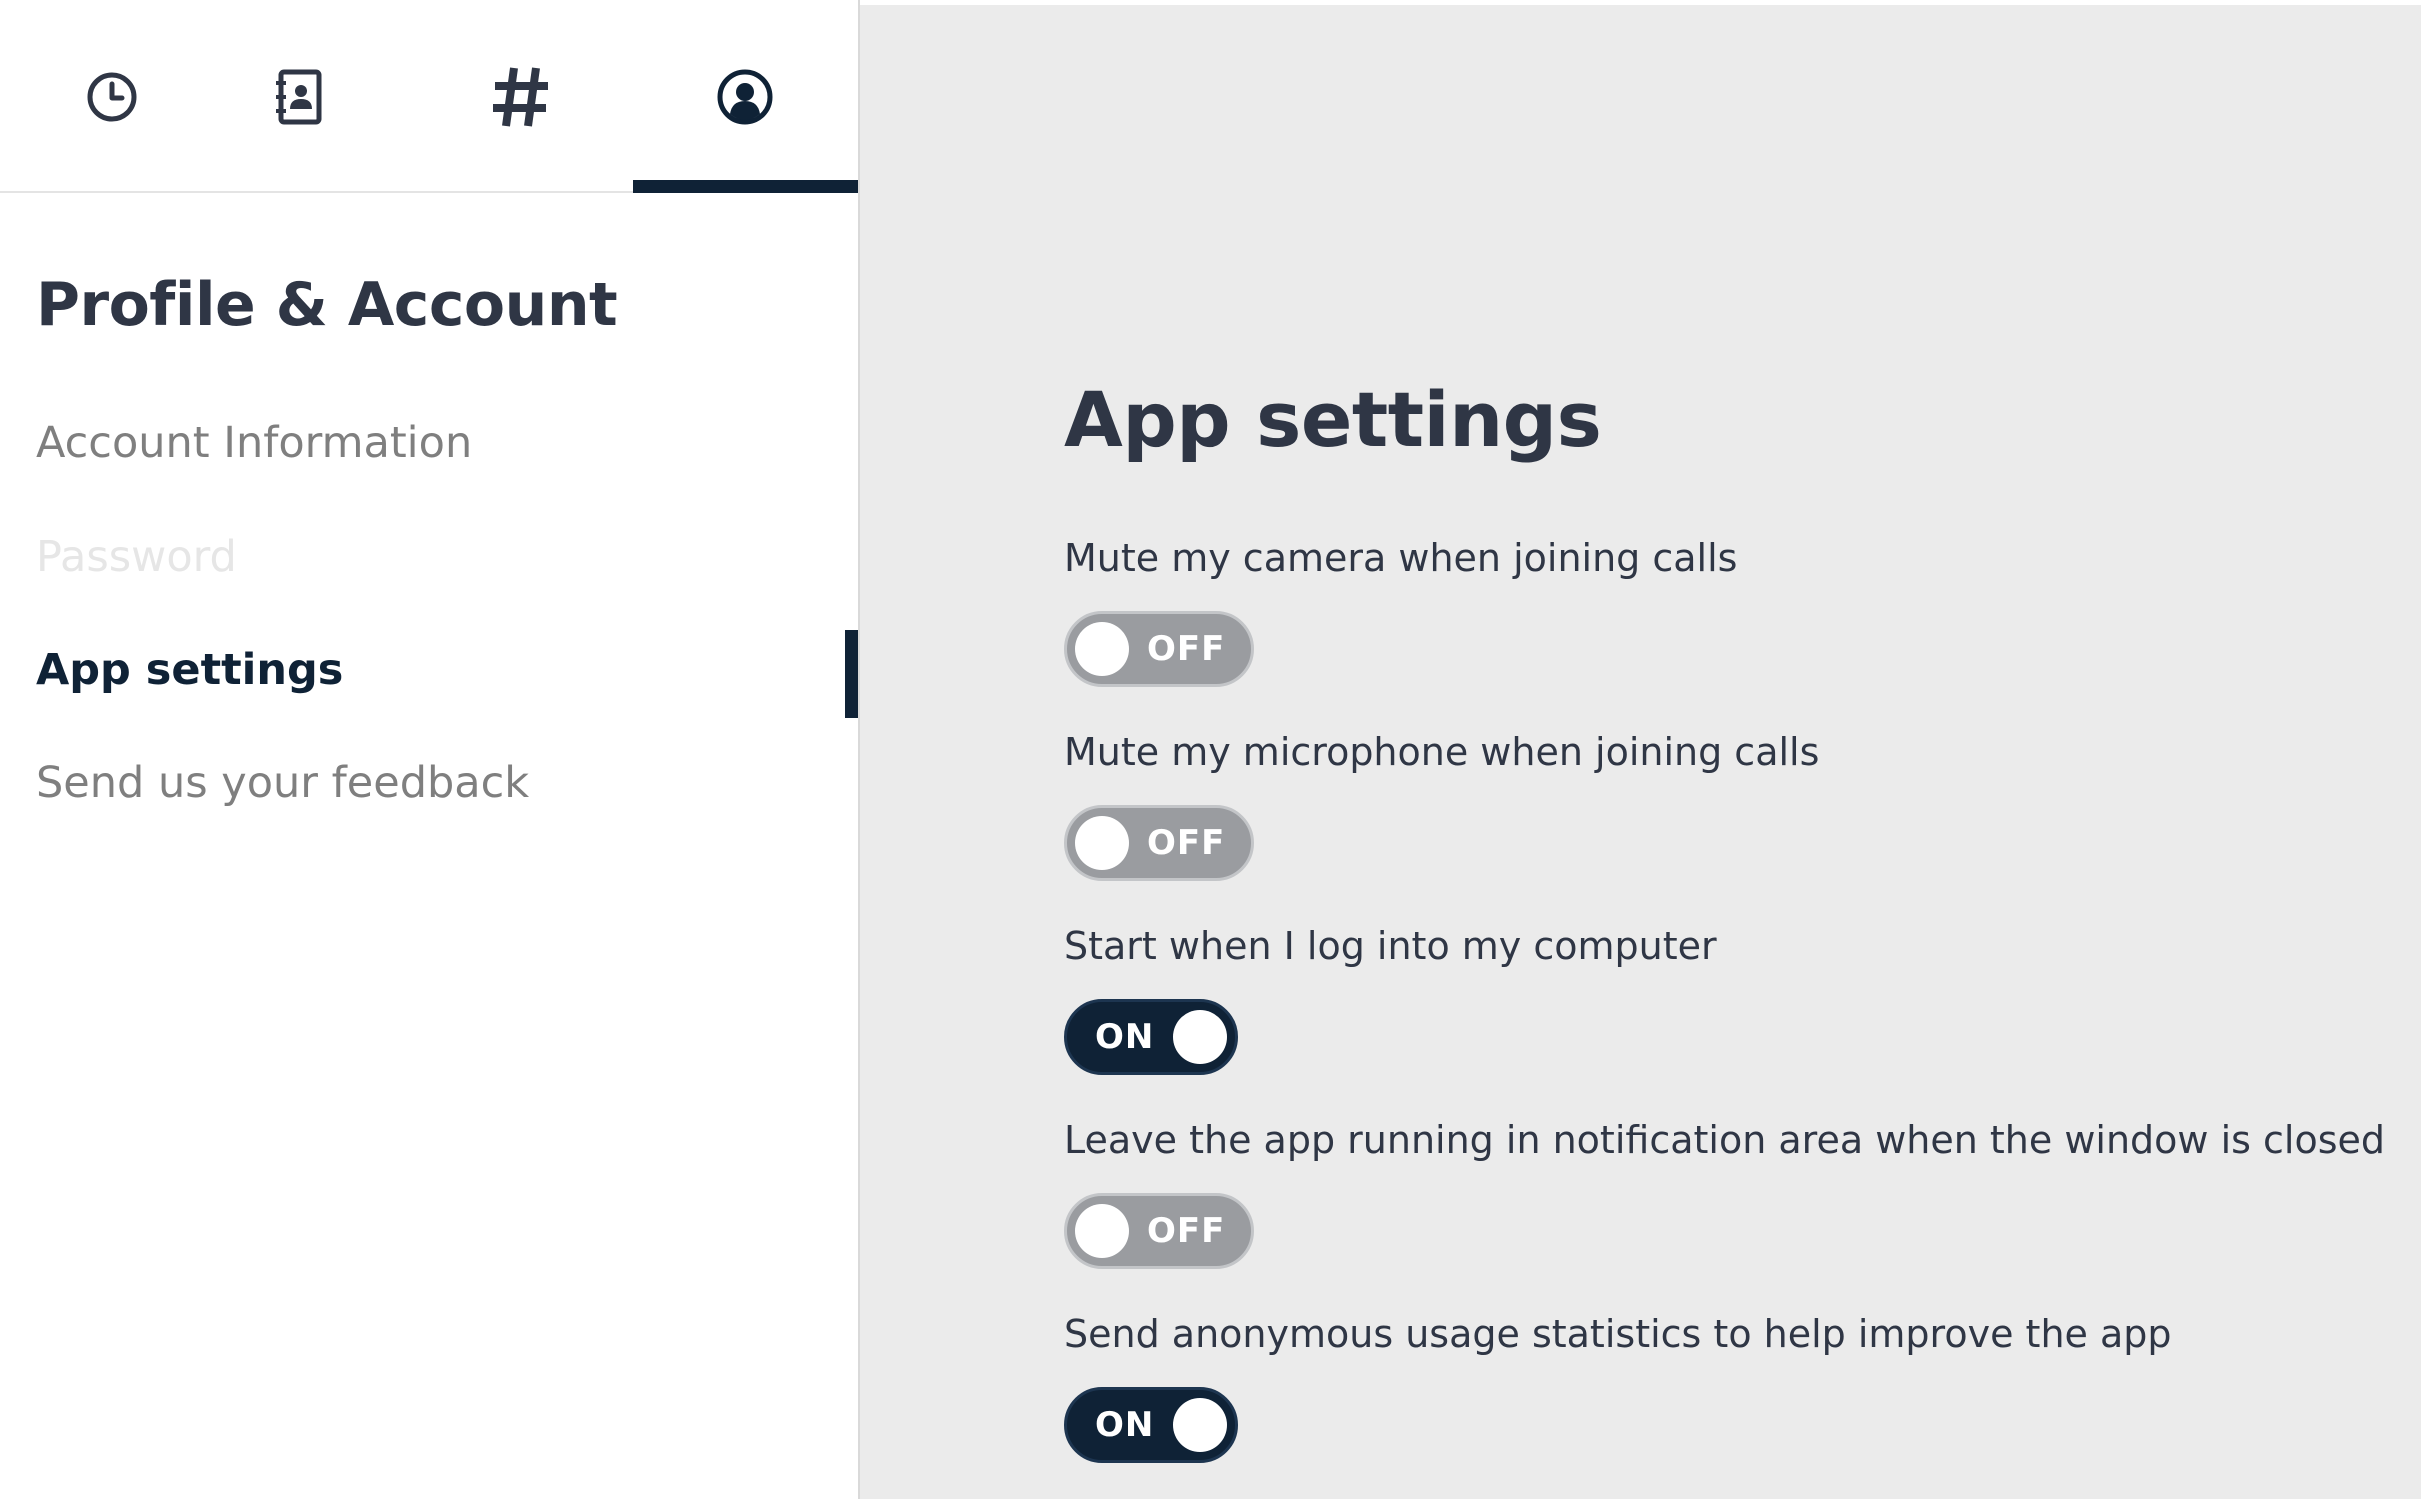 This screenshot has height=1499, width=2421. I want to click on address-book-icon, so click(298, 97).